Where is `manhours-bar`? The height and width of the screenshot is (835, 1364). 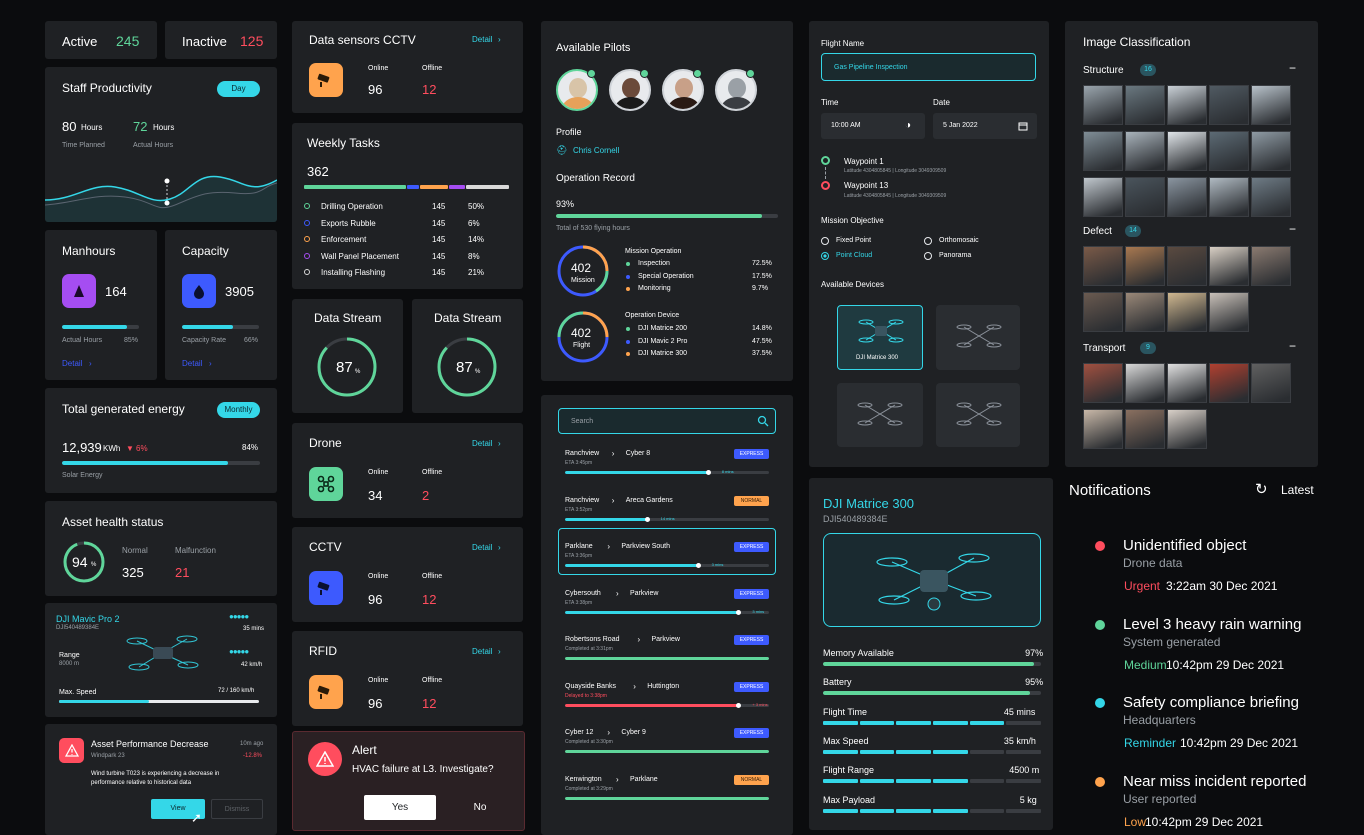 manhours-bar is located at coordinates (100, 327).